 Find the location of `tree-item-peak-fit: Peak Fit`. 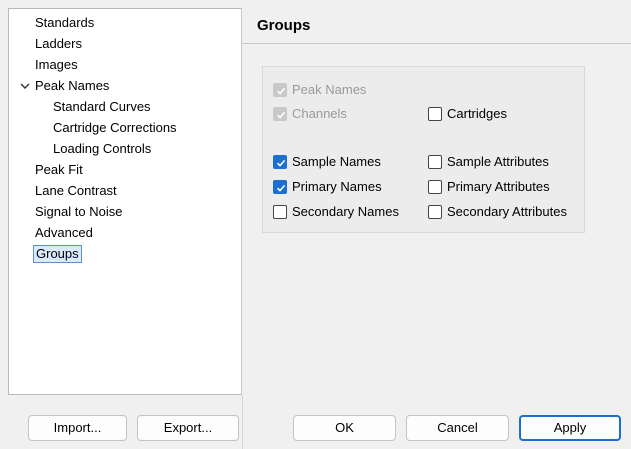

tree-item-peak-fit: Peak Fit is located at coordinates (59, 170).